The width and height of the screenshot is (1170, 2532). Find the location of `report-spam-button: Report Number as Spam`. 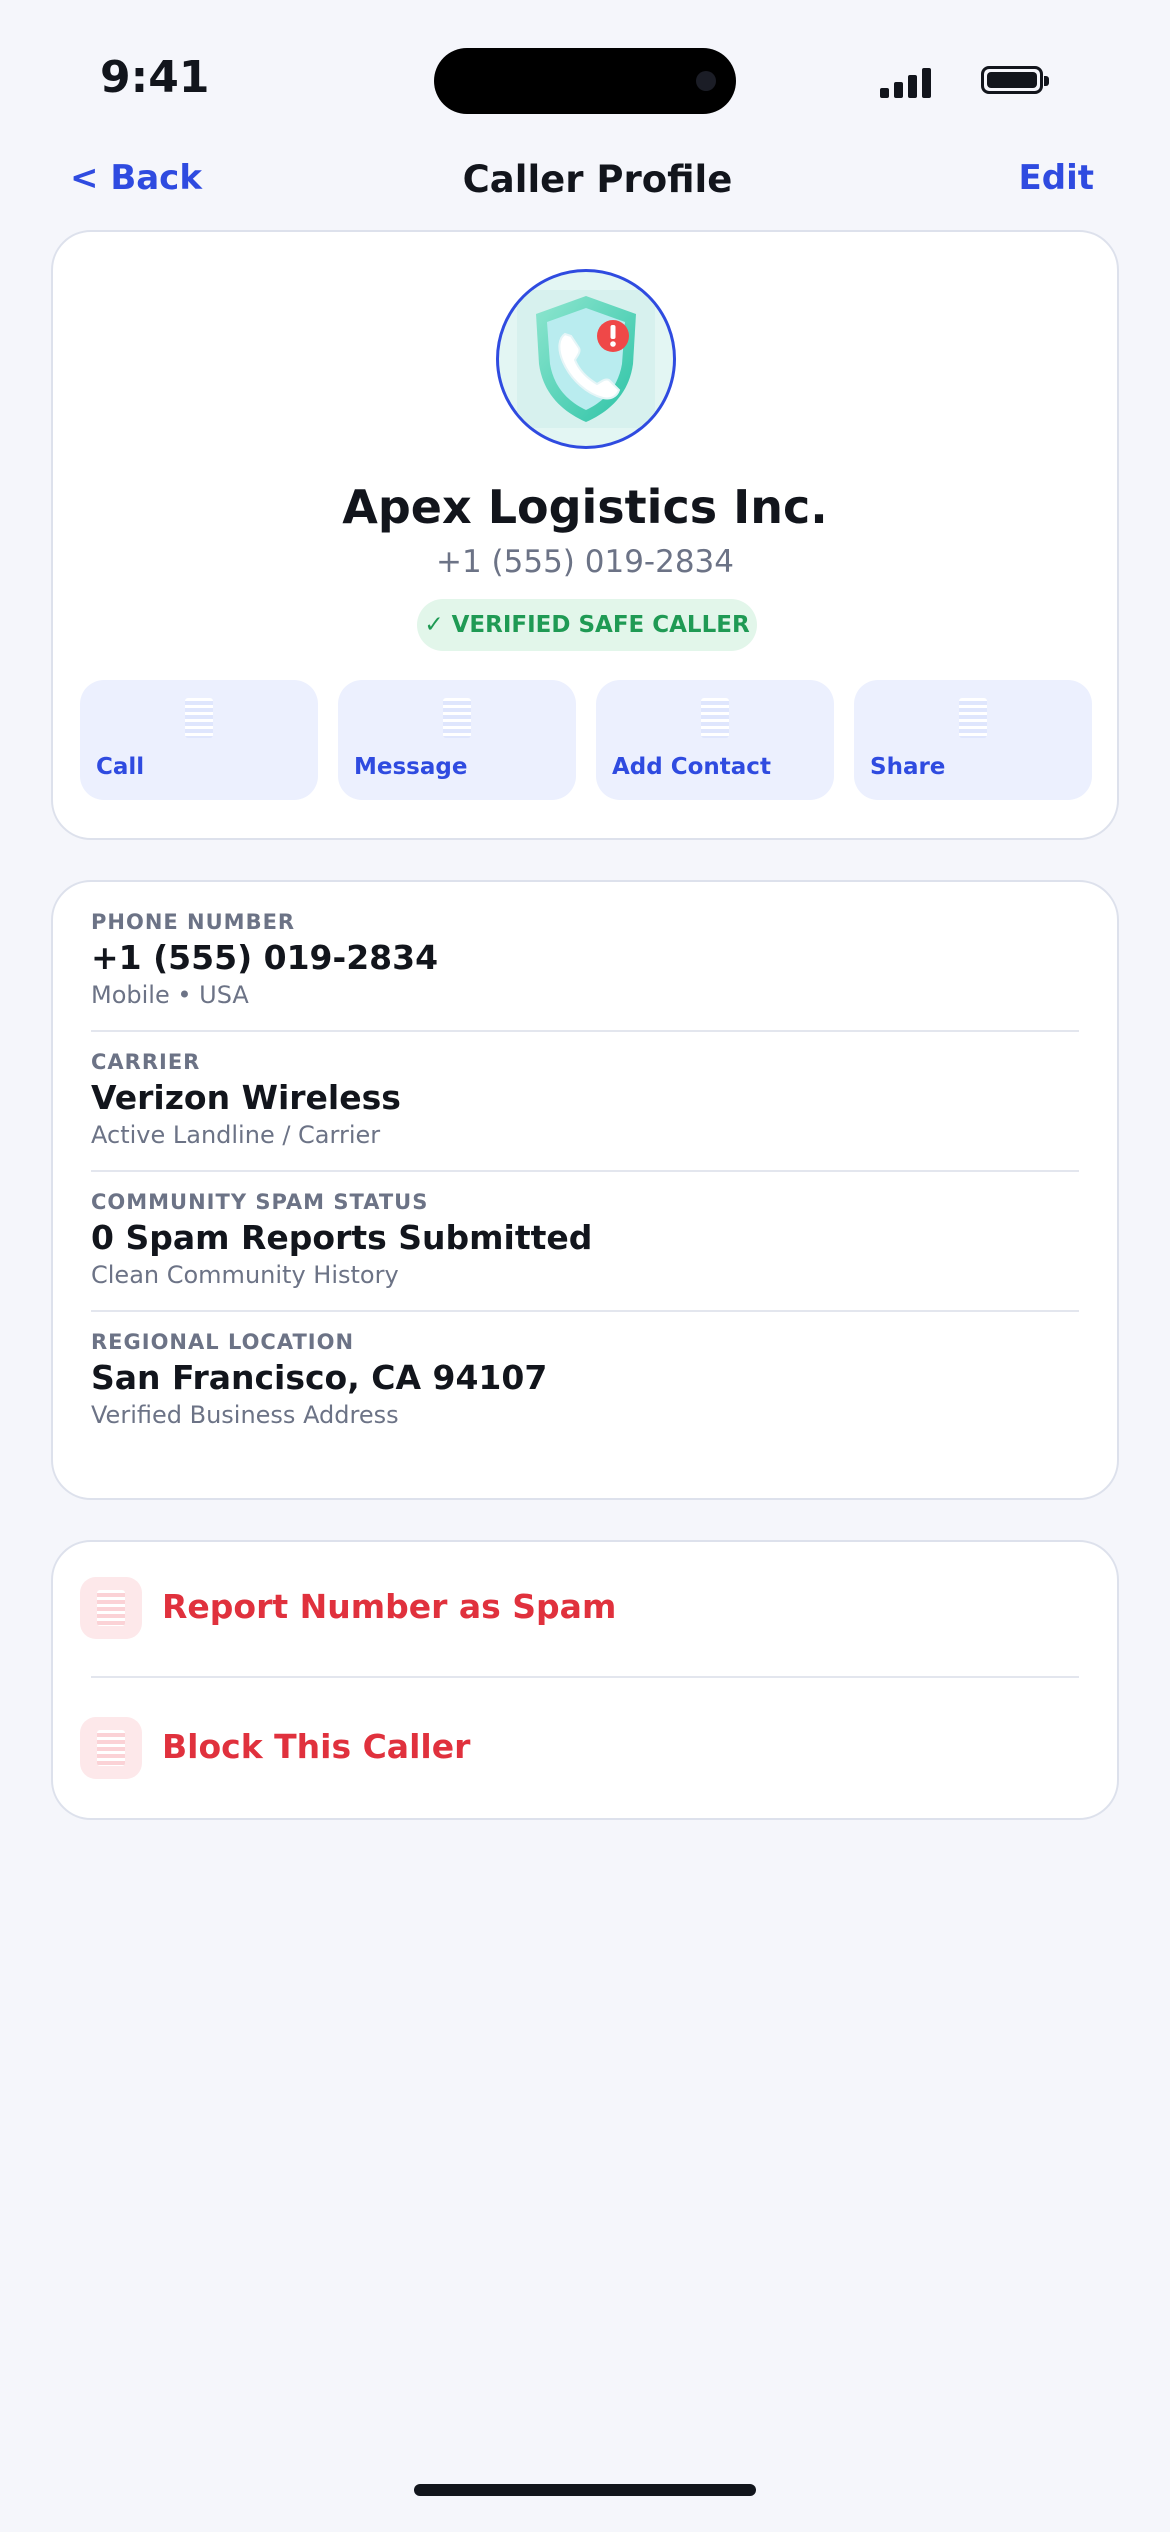

report-spam-button: Report Number as Spam is located at coordinates (585, 1608).